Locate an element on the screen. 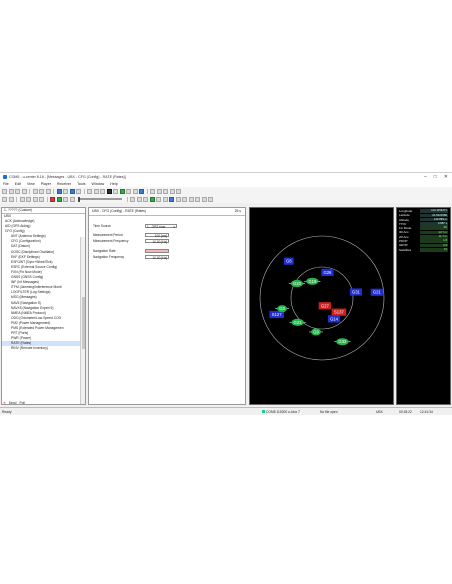 The height and width of the screenshot is (584, 452). satellite-id: G14 is located at coordinates (334, 318).